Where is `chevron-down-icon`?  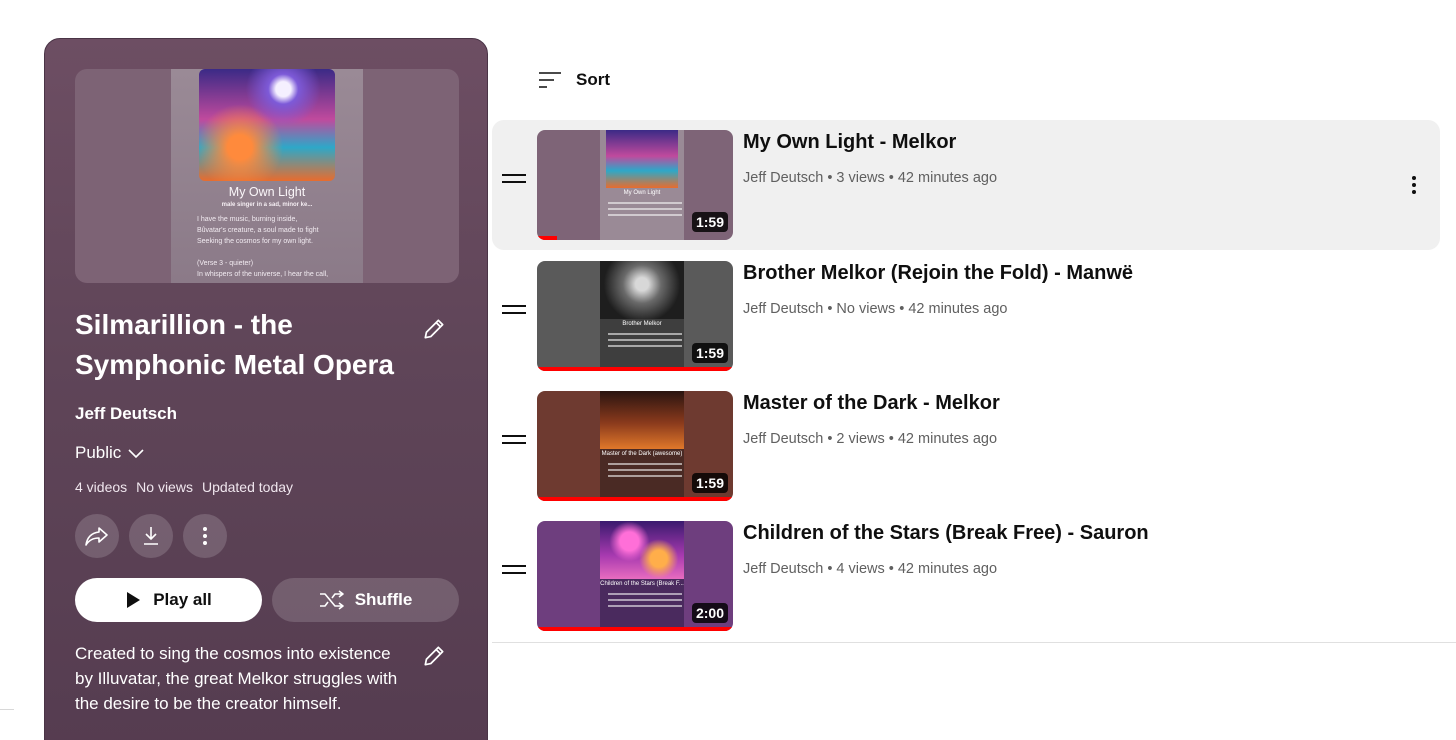 chevron-down-icon is located at coordinates (136, 454).